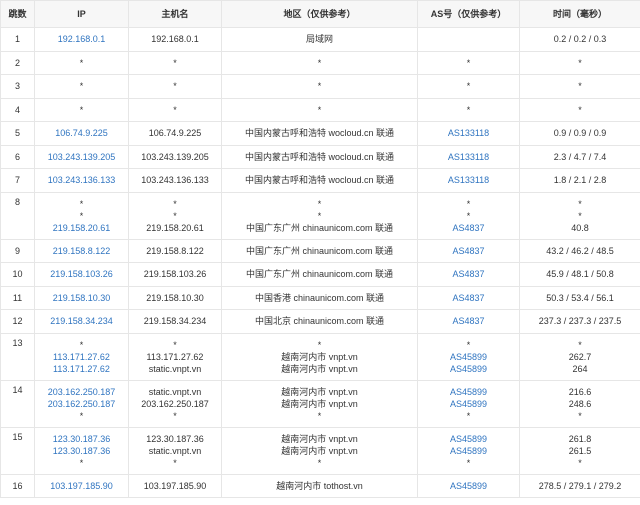 This screenshot has width=640, height=505. Describe the element at coordinates (17, 250) in the screenshot. I see `hop-cell: 9` at that location.